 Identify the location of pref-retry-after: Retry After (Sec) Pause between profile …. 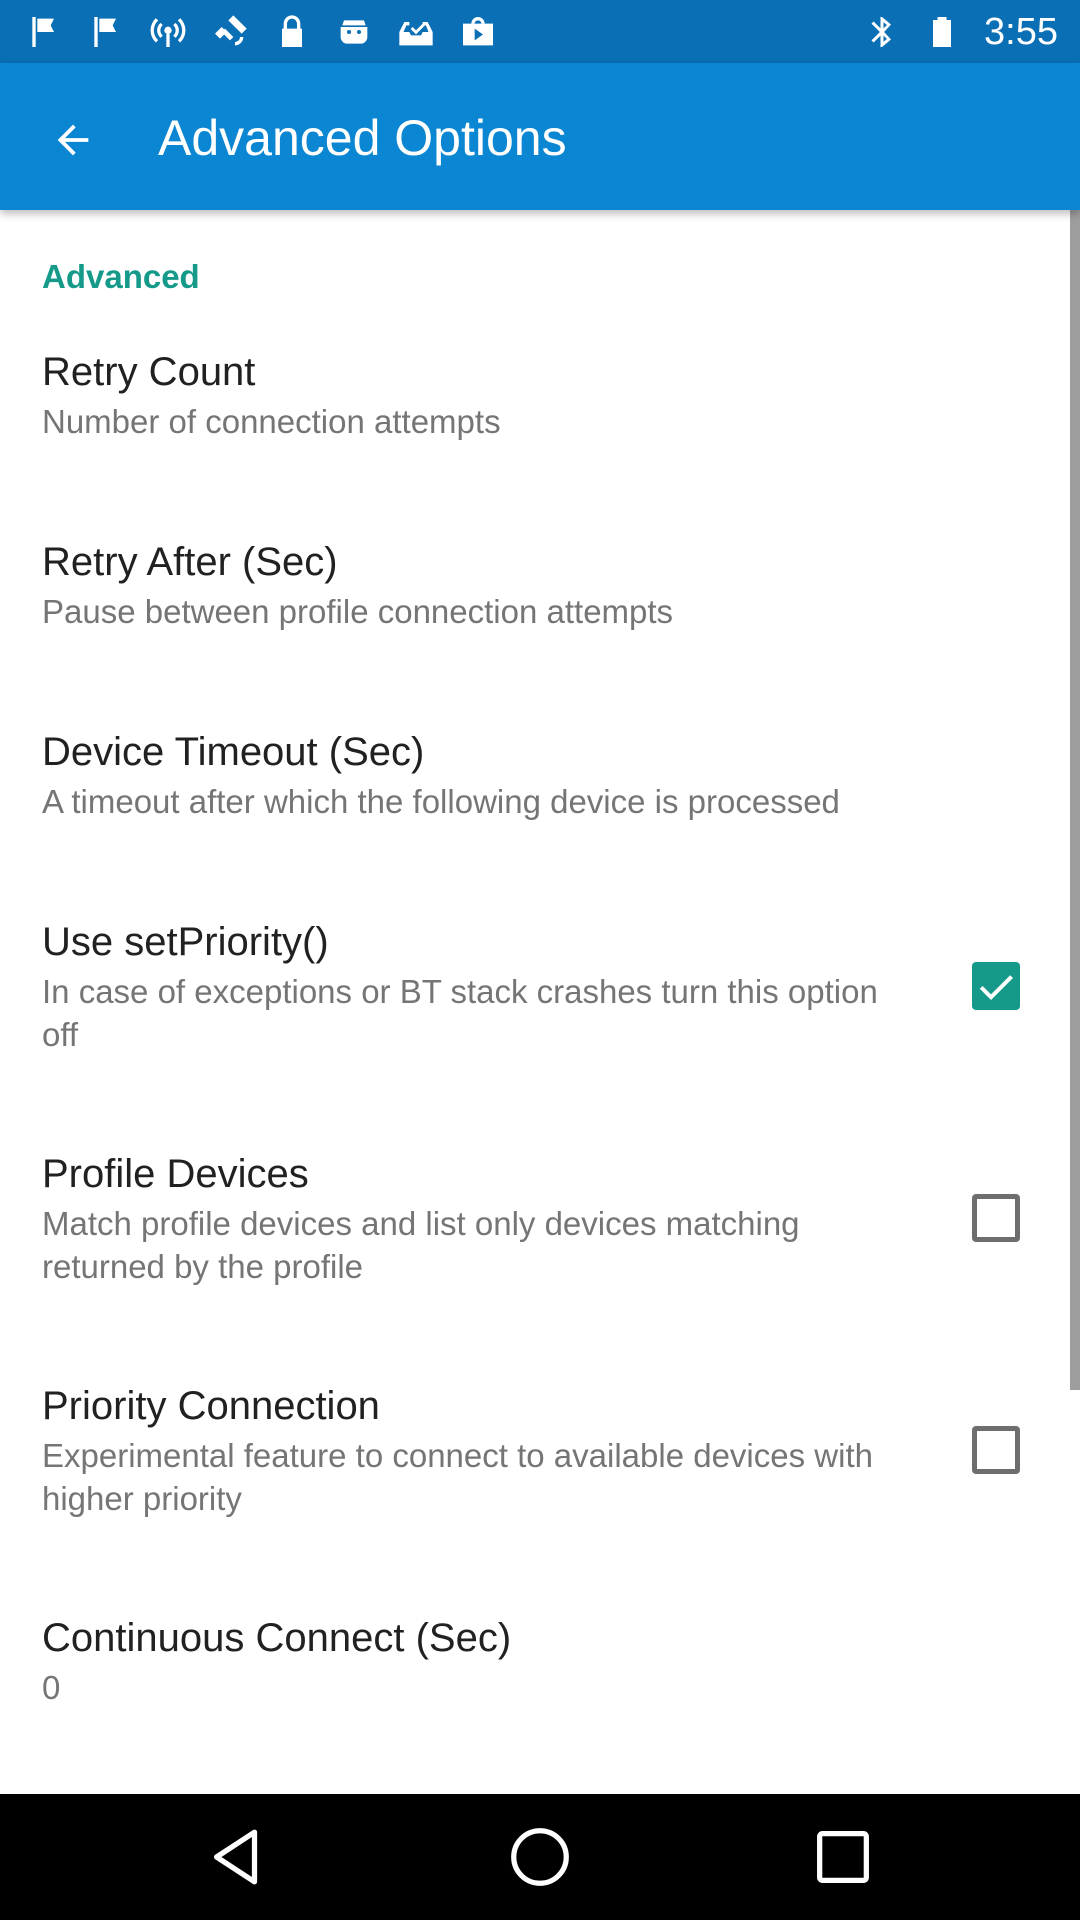
(542, 584).